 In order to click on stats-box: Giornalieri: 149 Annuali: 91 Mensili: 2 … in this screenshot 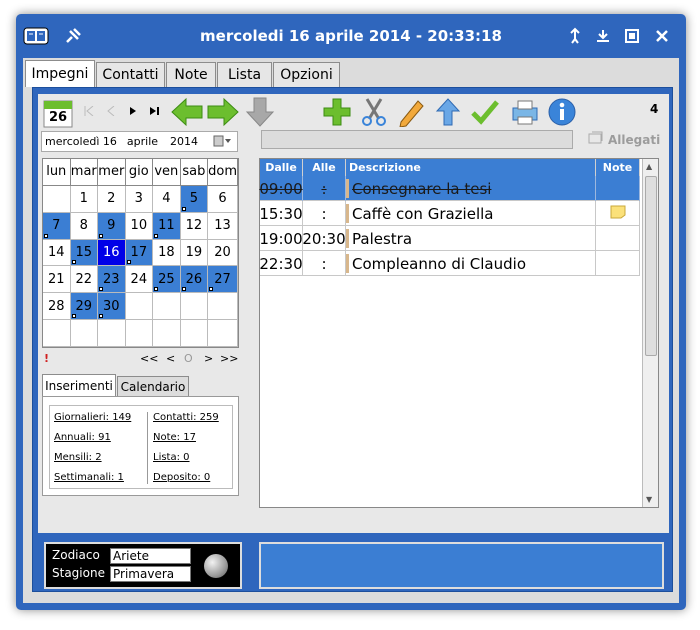, I will do `click(140, 446)`.